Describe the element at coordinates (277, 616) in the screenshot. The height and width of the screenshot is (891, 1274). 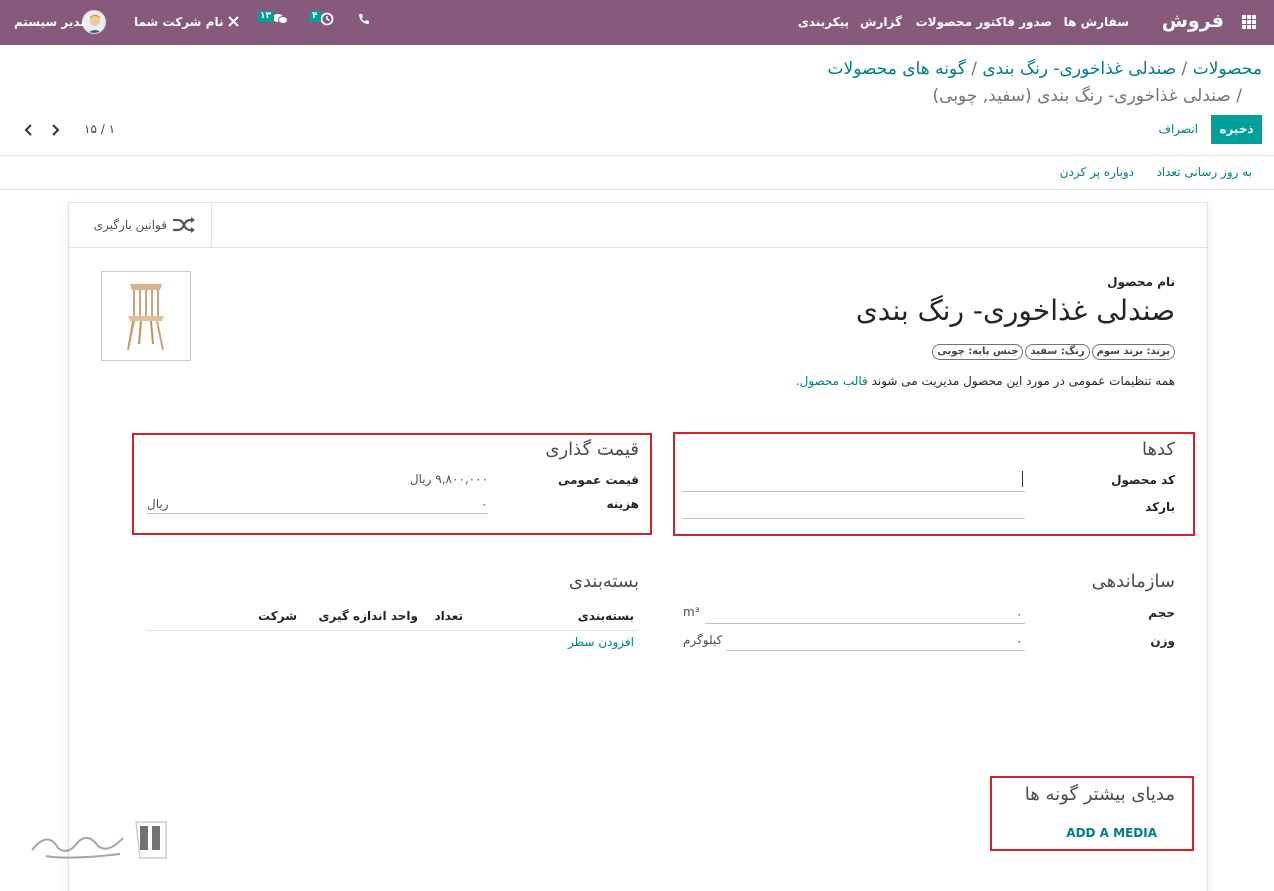
I see `column-company: شرکت` at that location.